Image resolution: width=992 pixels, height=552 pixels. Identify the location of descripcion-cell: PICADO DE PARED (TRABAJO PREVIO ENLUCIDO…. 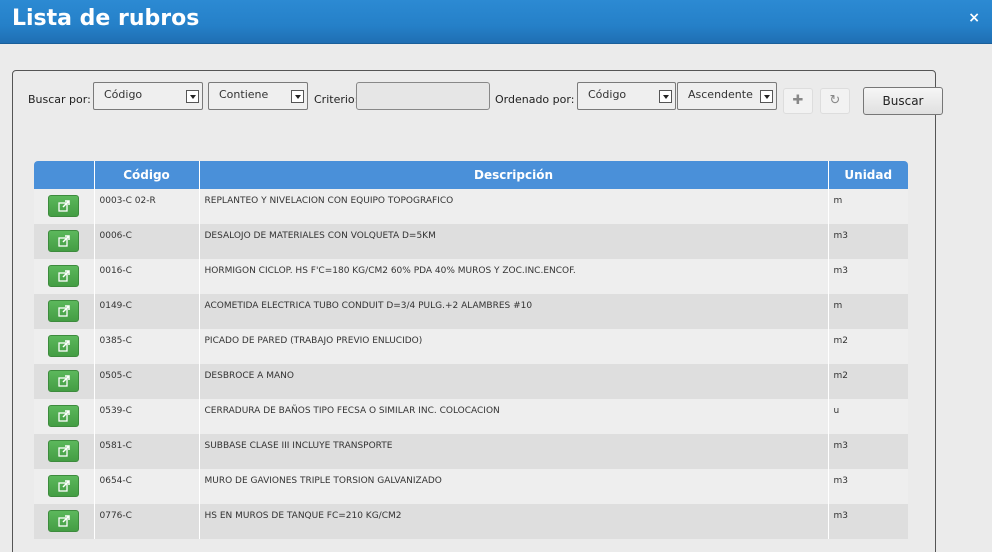
(514, 346).